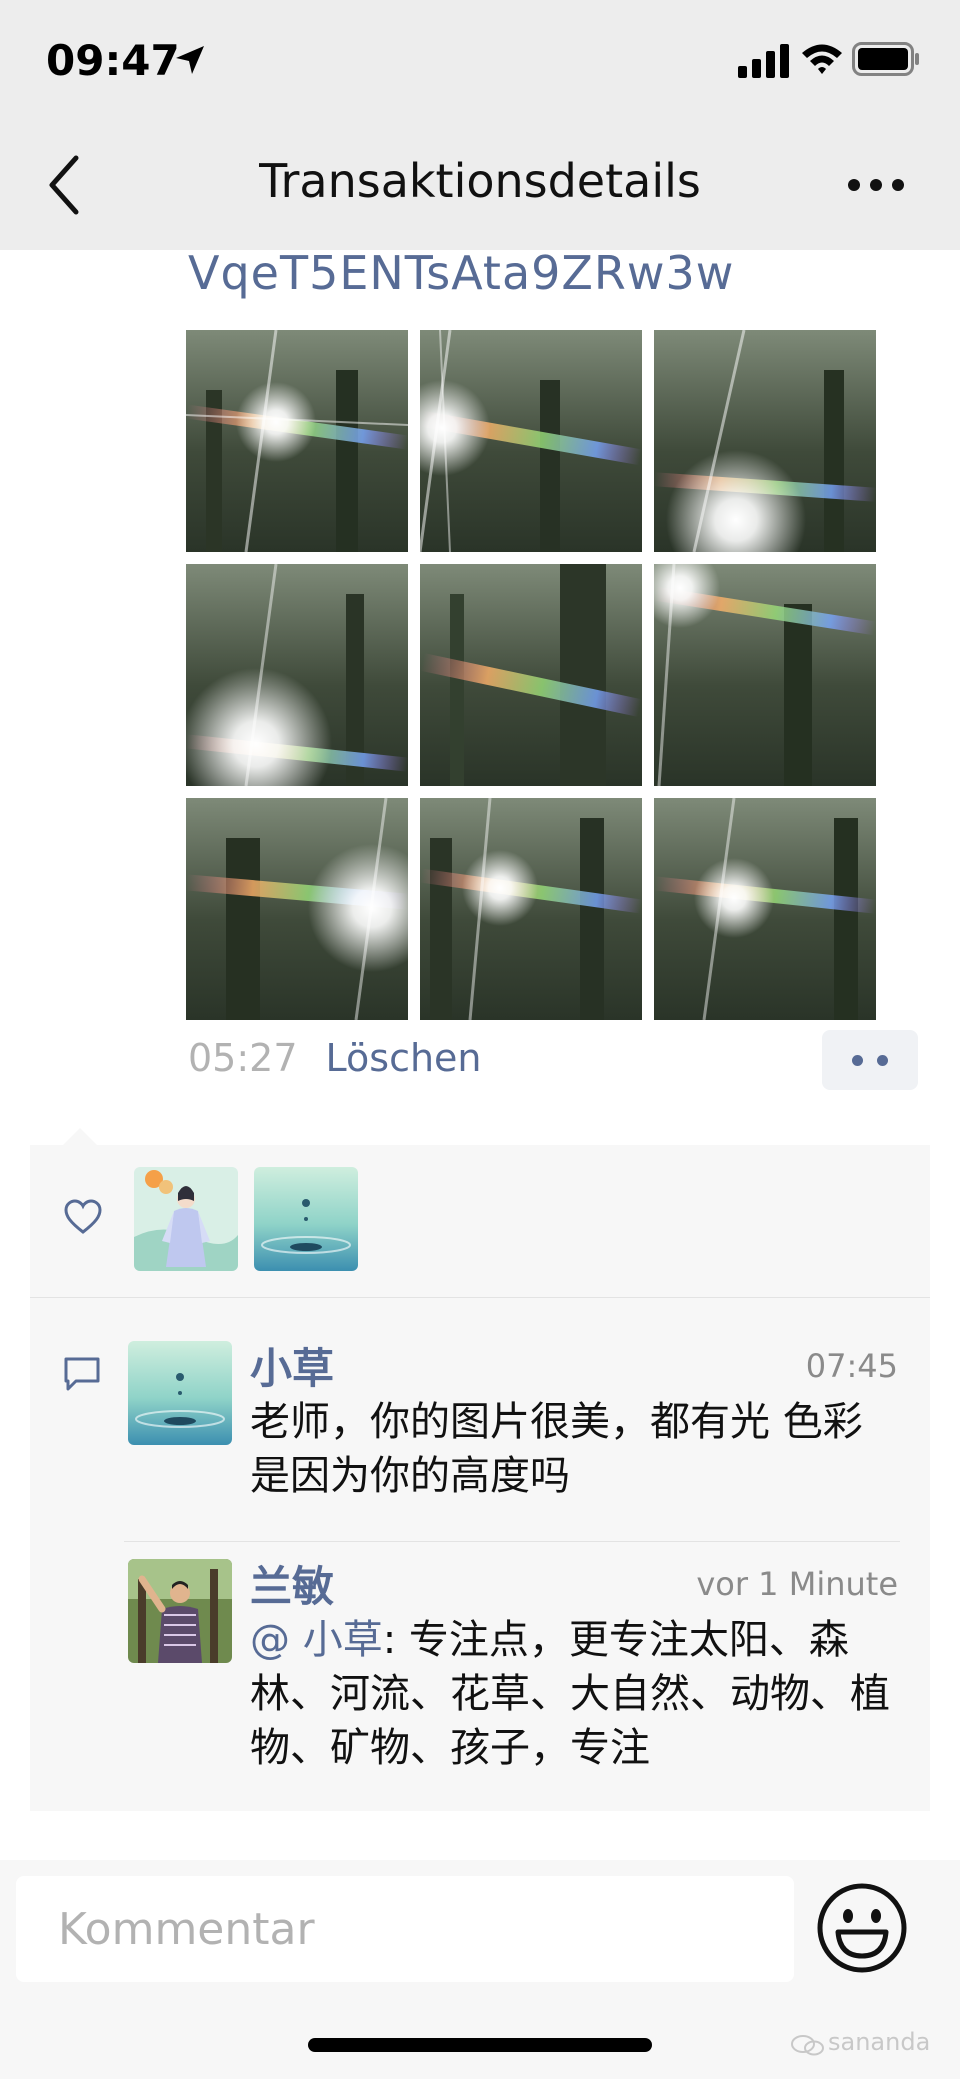  I want to click on mention-link: @ 小草, so click(316, 1640).